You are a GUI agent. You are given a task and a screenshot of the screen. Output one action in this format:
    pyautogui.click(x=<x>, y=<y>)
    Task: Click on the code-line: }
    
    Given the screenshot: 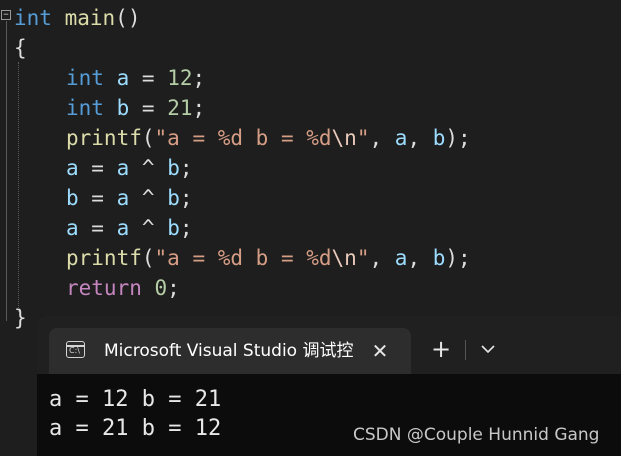 What is the action you would take?
    pyautogui.click(x=20, y=318)
    